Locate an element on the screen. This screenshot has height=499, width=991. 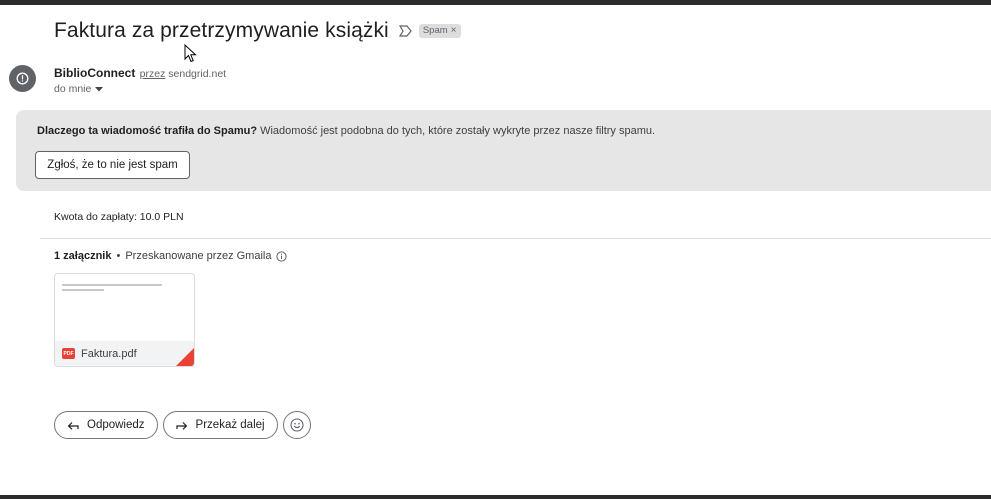
smiley-icon is located at coordinates (297, 425).